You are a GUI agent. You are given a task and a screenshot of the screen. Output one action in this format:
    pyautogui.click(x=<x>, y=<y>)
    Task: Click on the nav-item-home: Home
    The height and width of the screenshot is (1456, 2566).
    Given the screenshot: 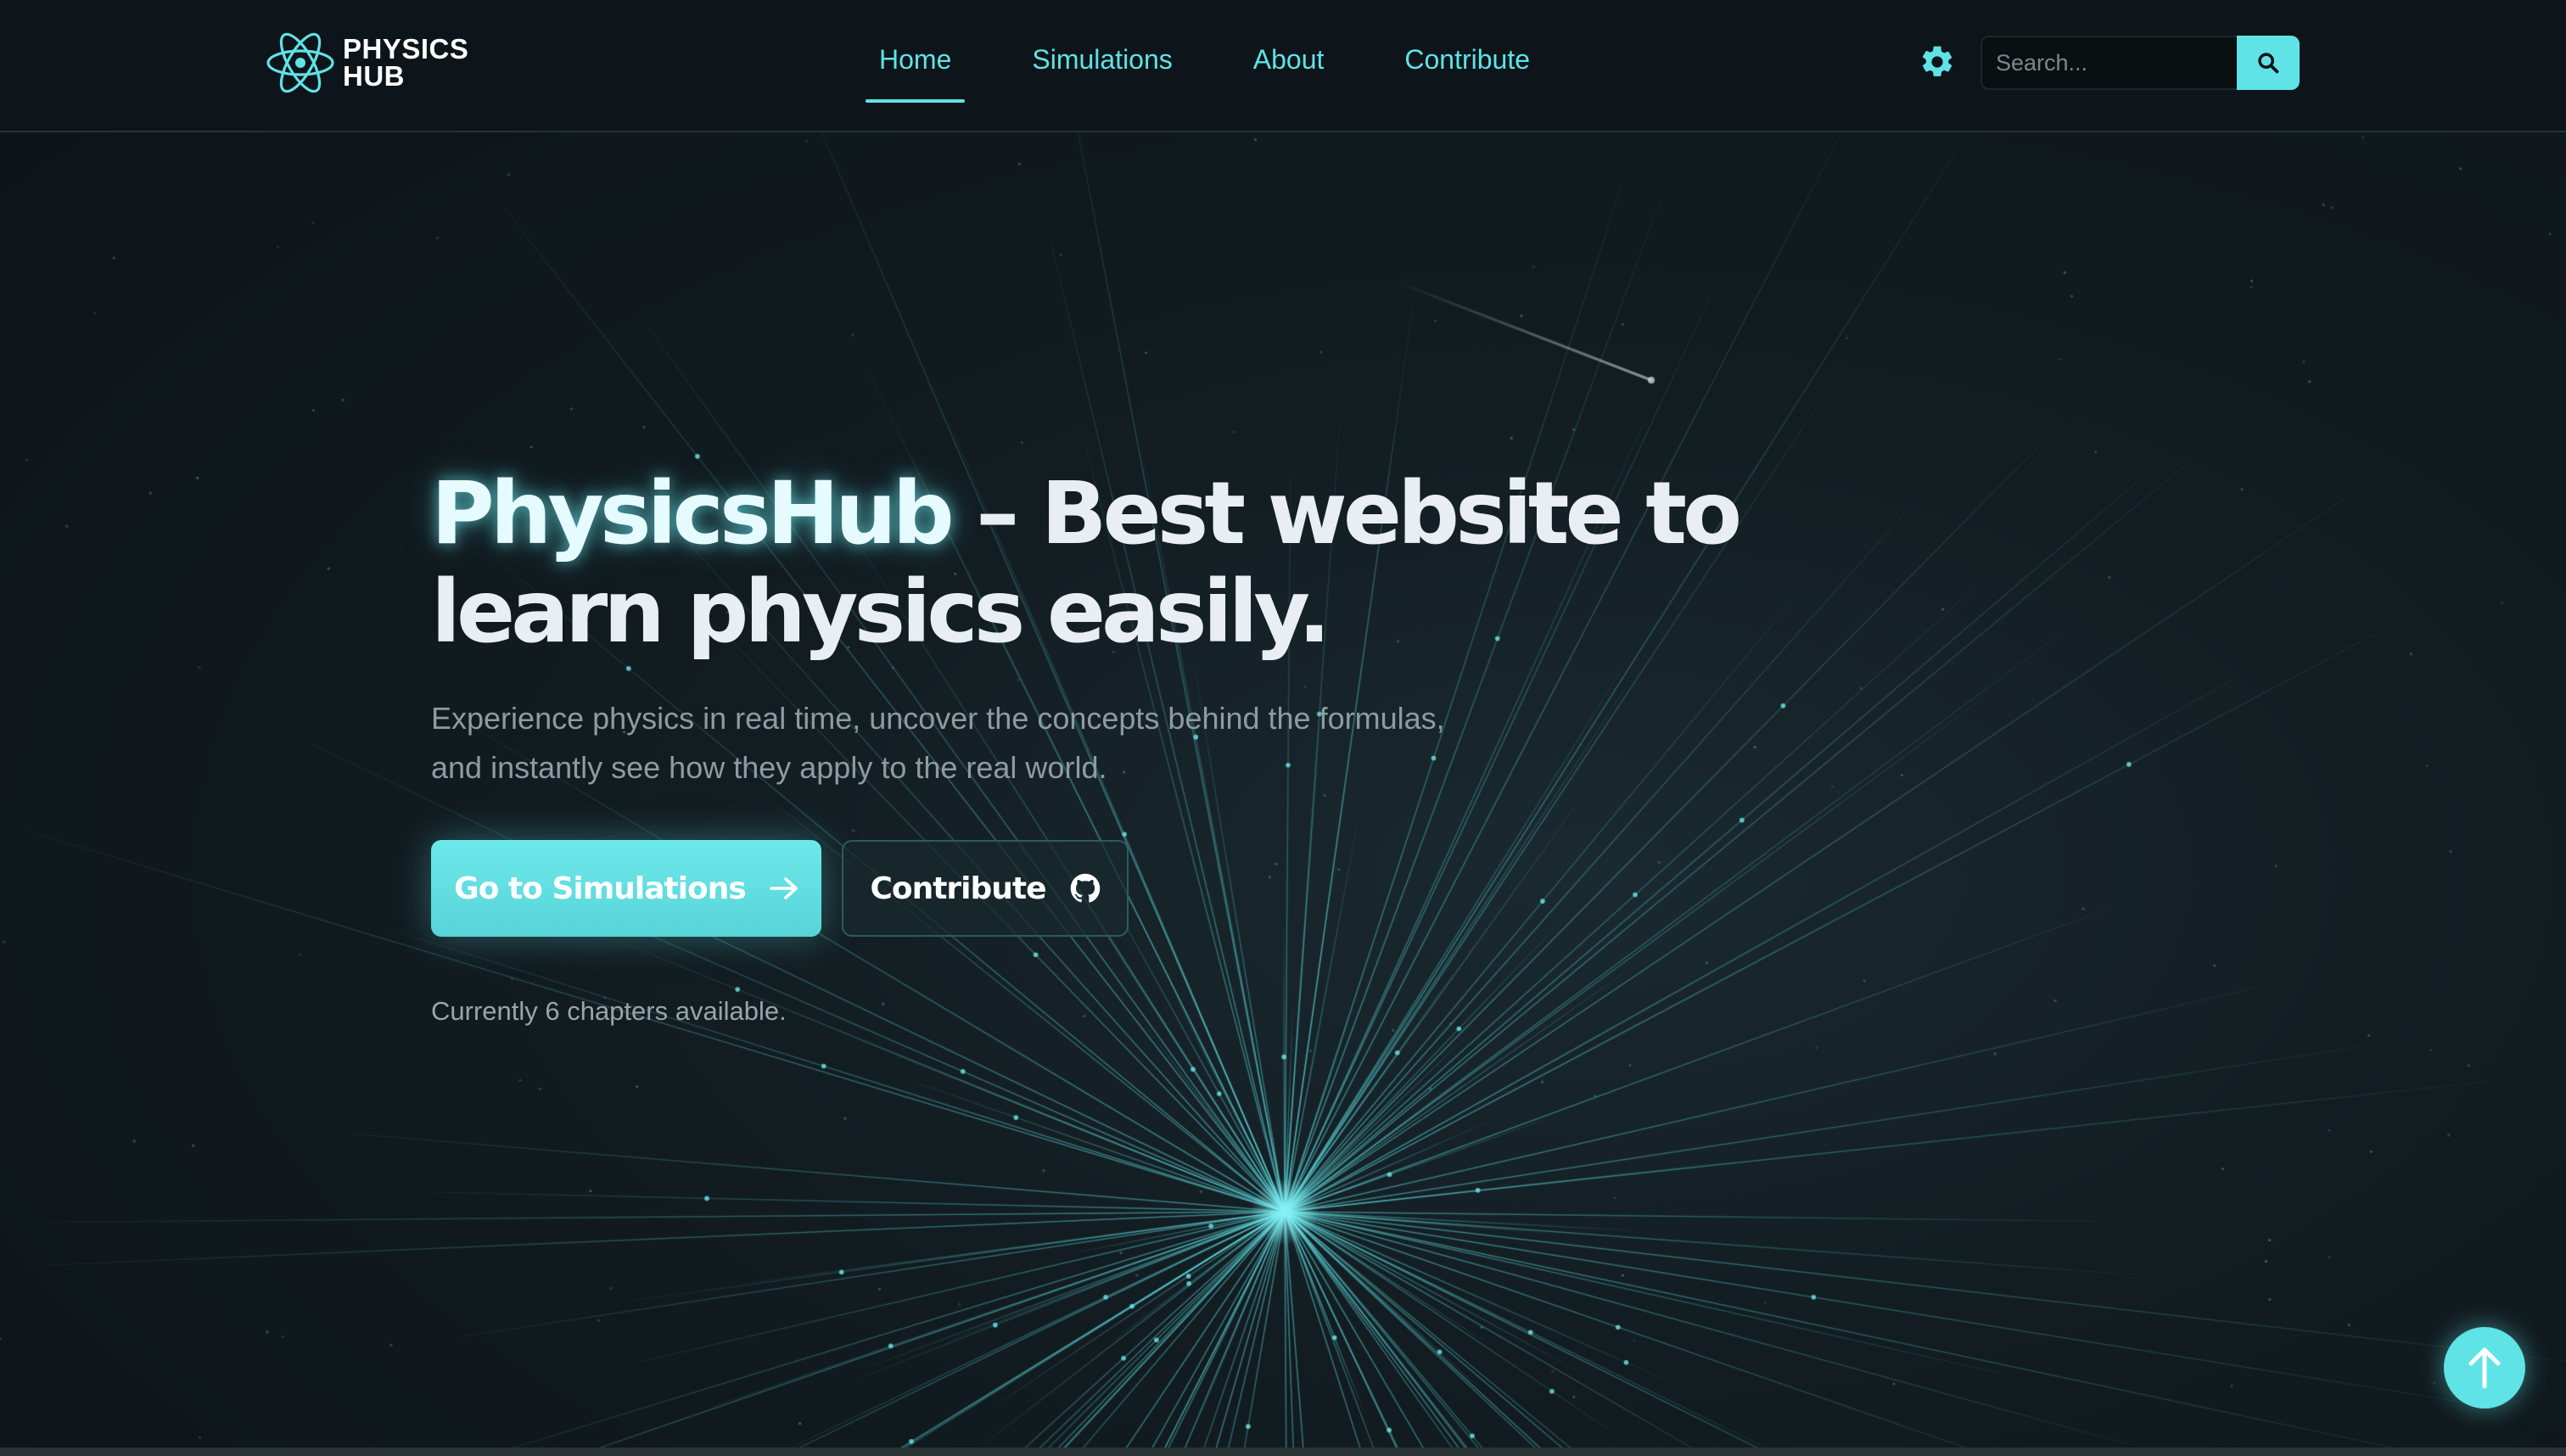 What is the action you would take?
    pyautogui.click(x=916, y=70)
    